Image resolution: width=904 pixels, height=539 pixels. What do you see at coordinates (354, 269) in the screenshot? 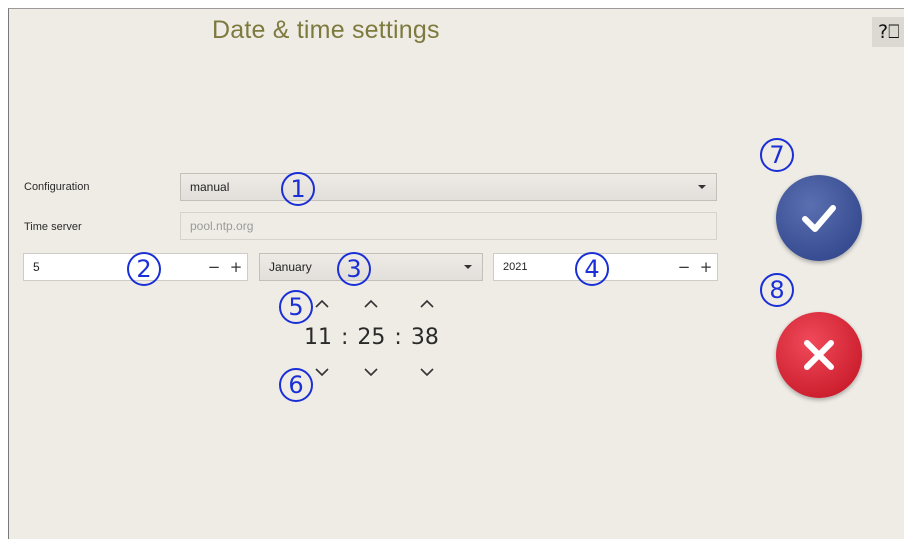
I see `annotation-marker-3: 3` at bounding box center [354, 269].